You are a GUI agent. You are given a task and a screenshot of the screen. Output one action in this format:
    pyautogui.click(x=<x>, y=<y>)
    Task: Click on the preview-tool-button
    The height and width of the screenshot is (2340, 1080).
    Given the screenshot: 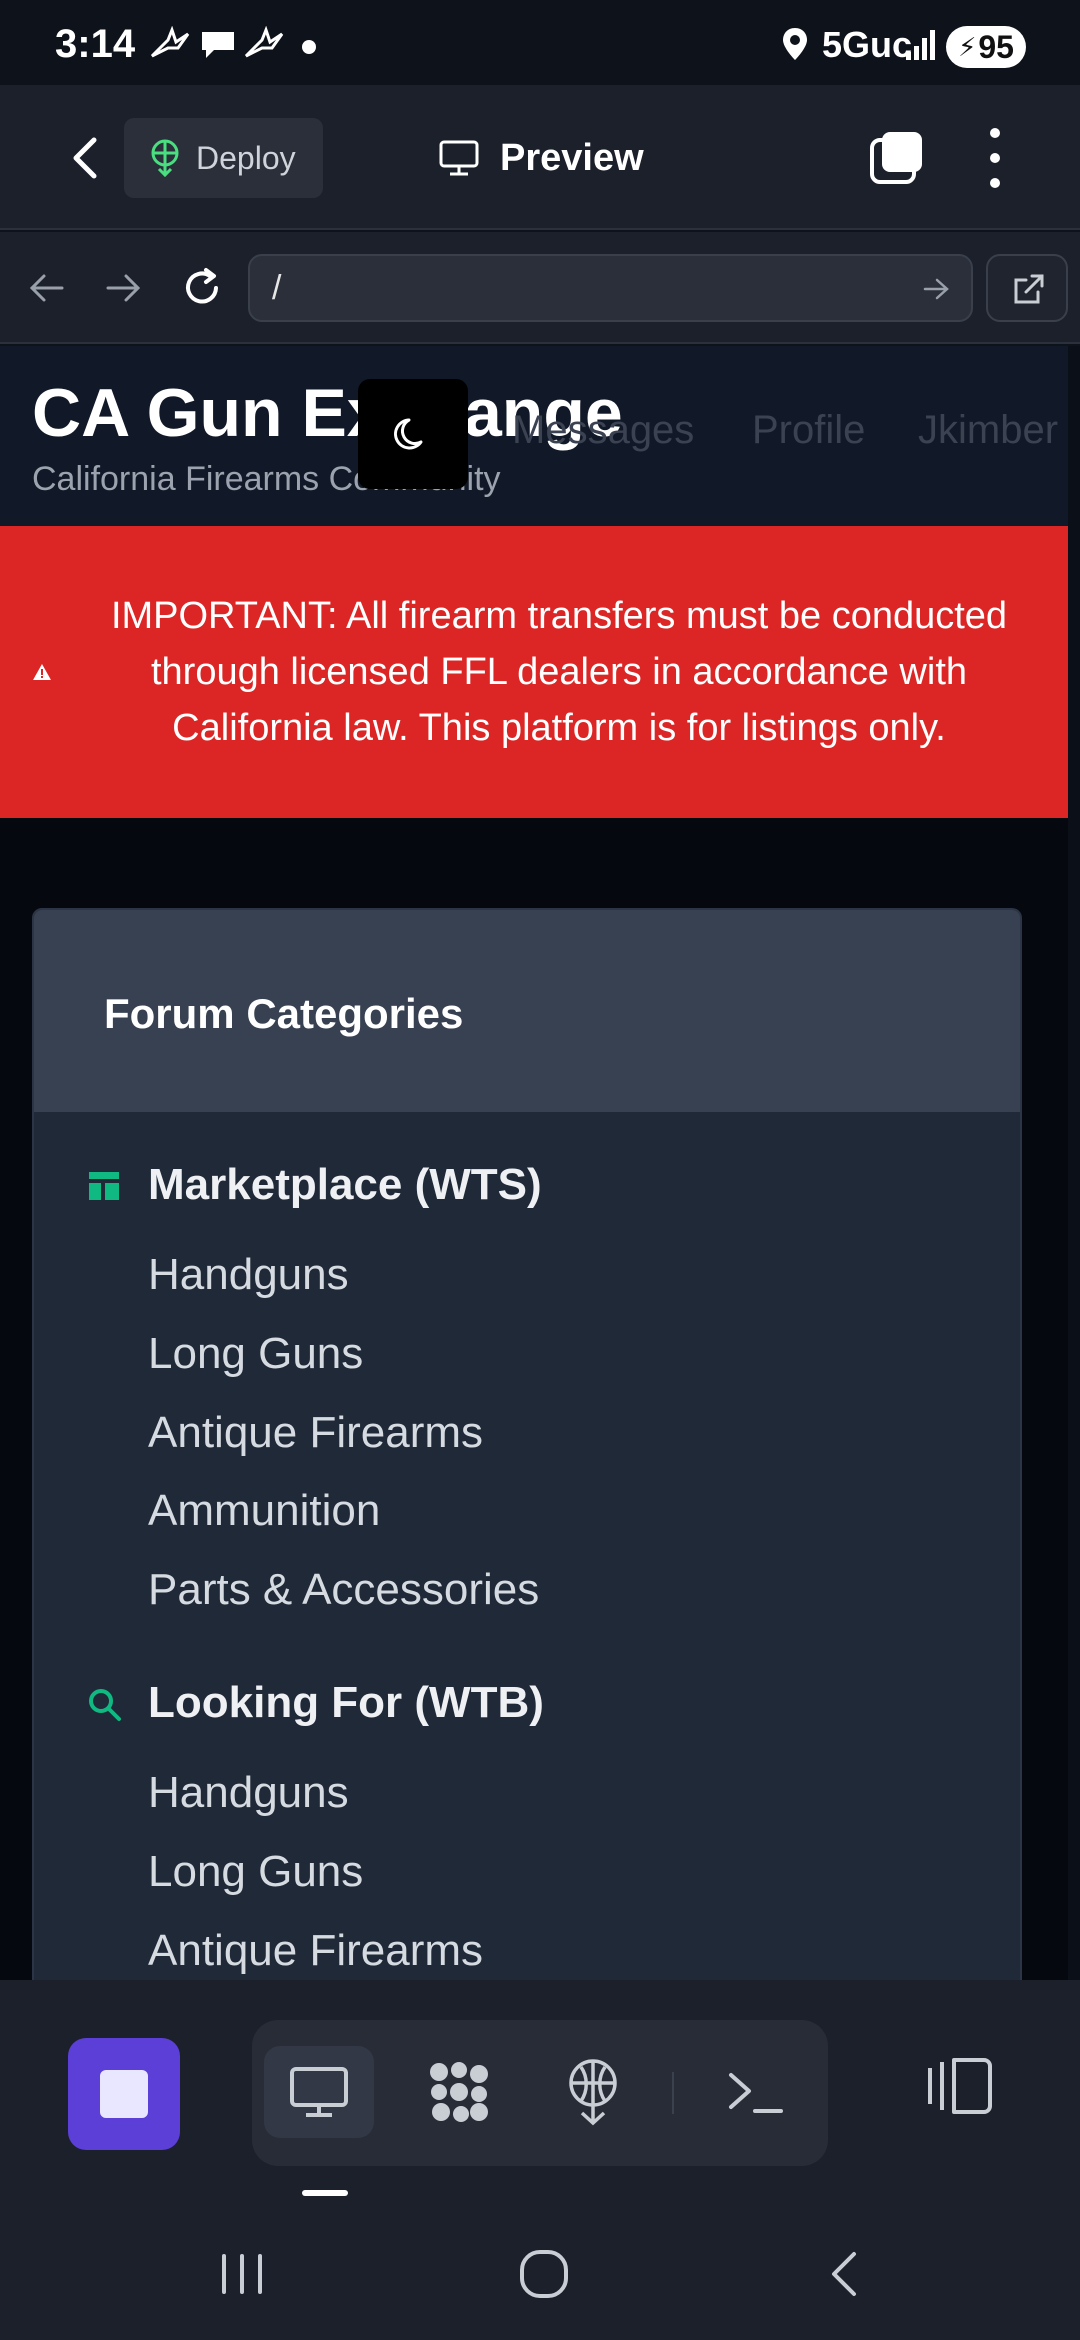 What is the action you would take?
    pyautogui.click(x=319, y=2092)
    